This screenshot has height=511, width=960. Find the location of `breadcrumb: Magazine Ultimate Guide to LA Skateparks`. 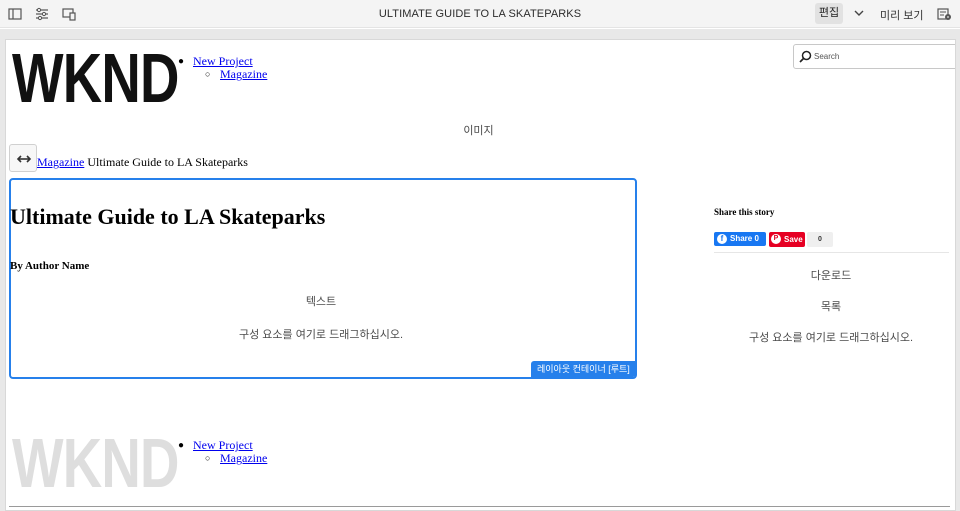

breadcrumb: Magazine Ultimate Guide to LA Skateparks is located at coordinates (142, 162).